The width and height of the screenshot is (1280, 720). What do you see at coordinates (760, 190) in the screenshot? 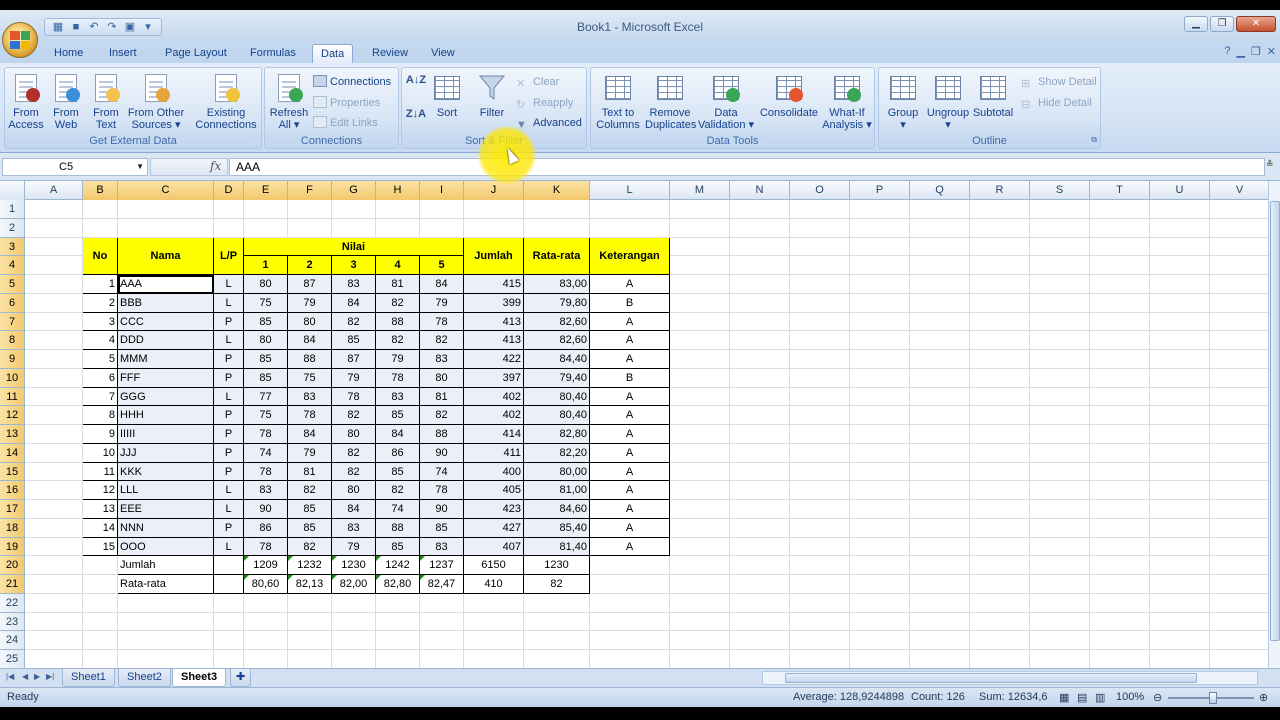
I see `column-header-n: N` at bounding box center [760, 190].